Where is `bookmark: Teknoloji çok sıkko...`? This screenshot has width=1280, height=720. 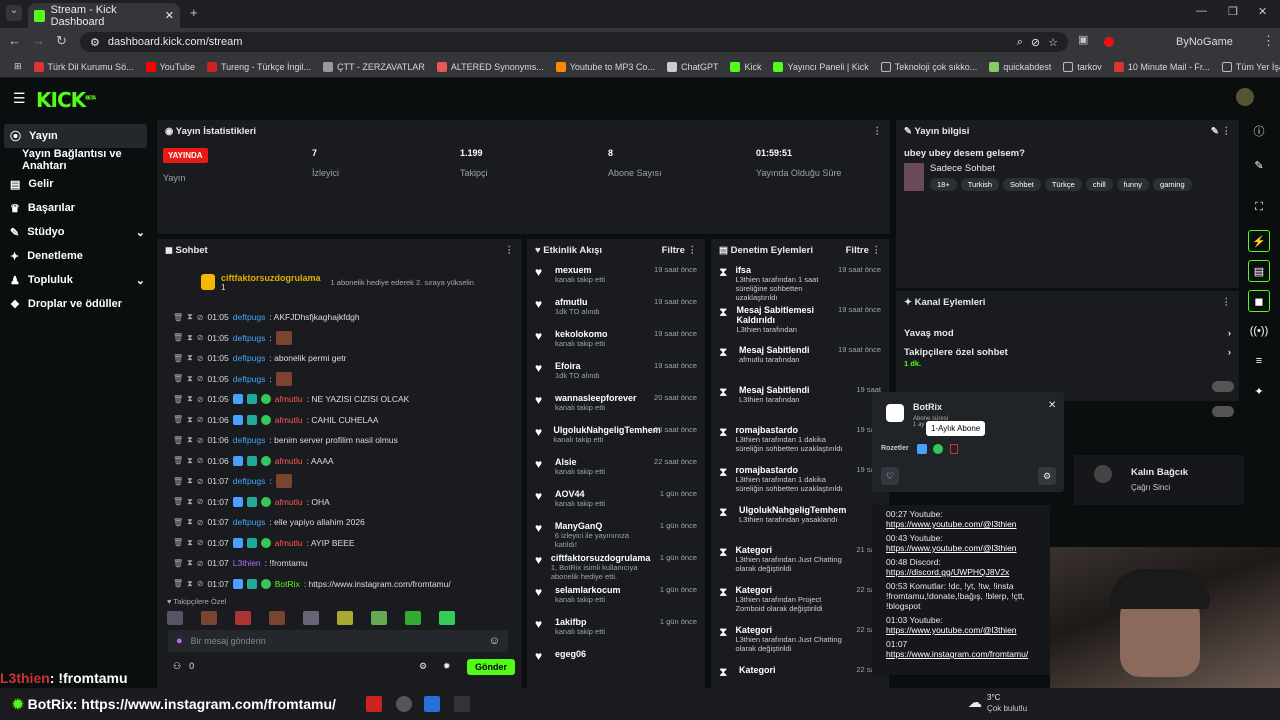 bookmark: Teknoloji çok sıkko... is located at coordinates (929, 66).